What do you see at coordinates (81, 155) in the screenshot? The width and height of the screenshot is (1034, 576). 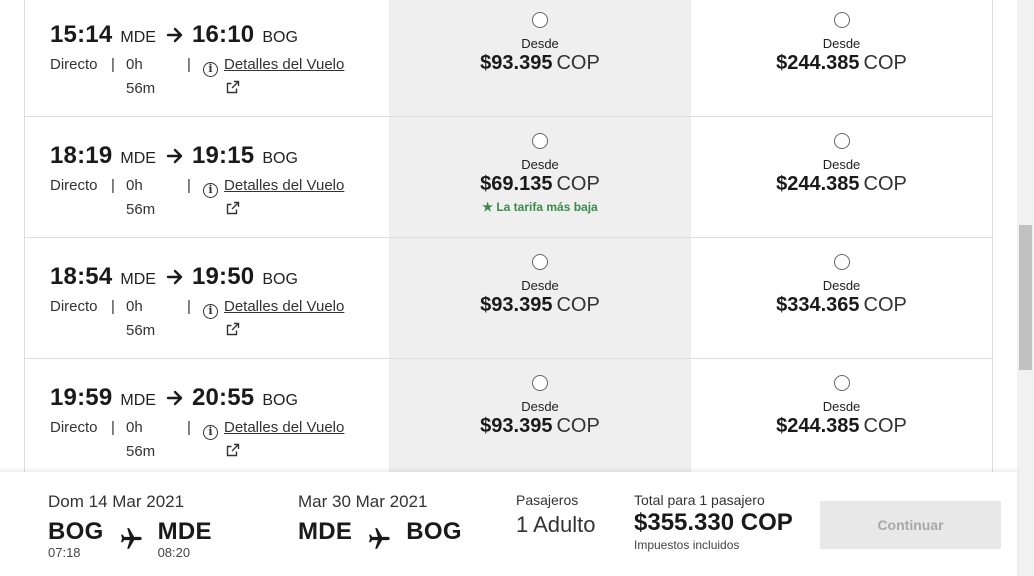 I see `departure-time: 18:19` at bounding box center [81, 155].